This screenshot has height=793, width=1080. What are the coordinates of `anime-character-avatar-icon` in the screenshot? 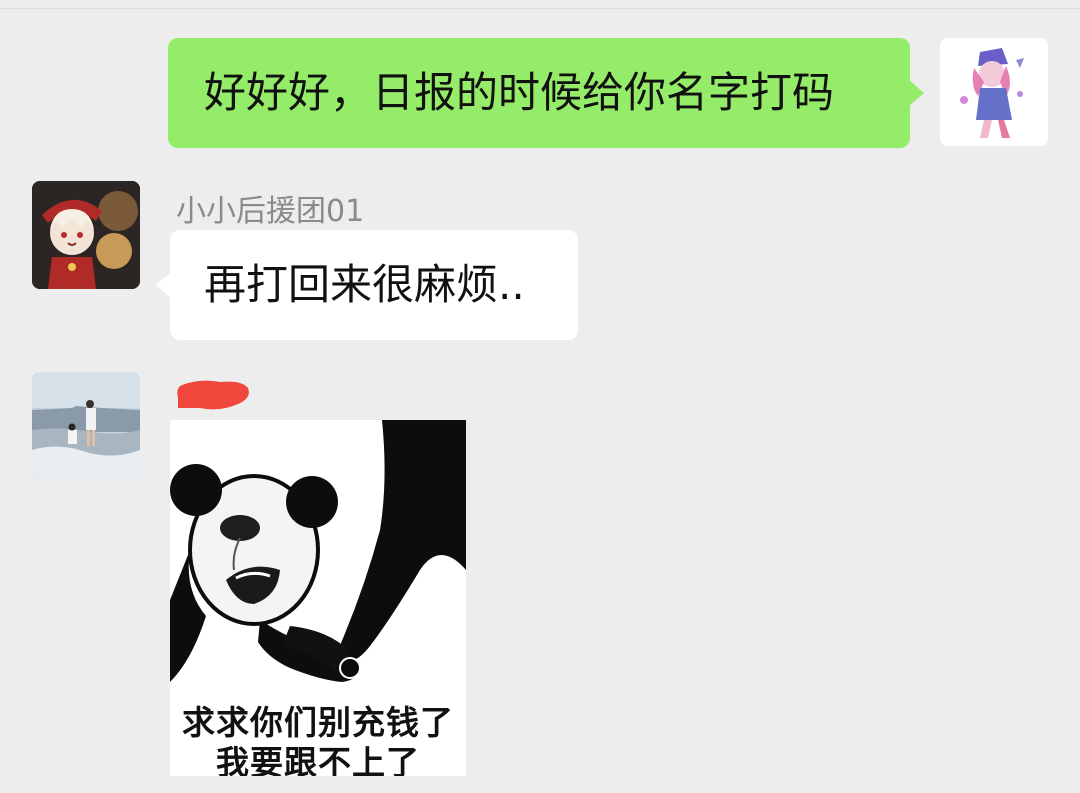 It's located at (86, 235).